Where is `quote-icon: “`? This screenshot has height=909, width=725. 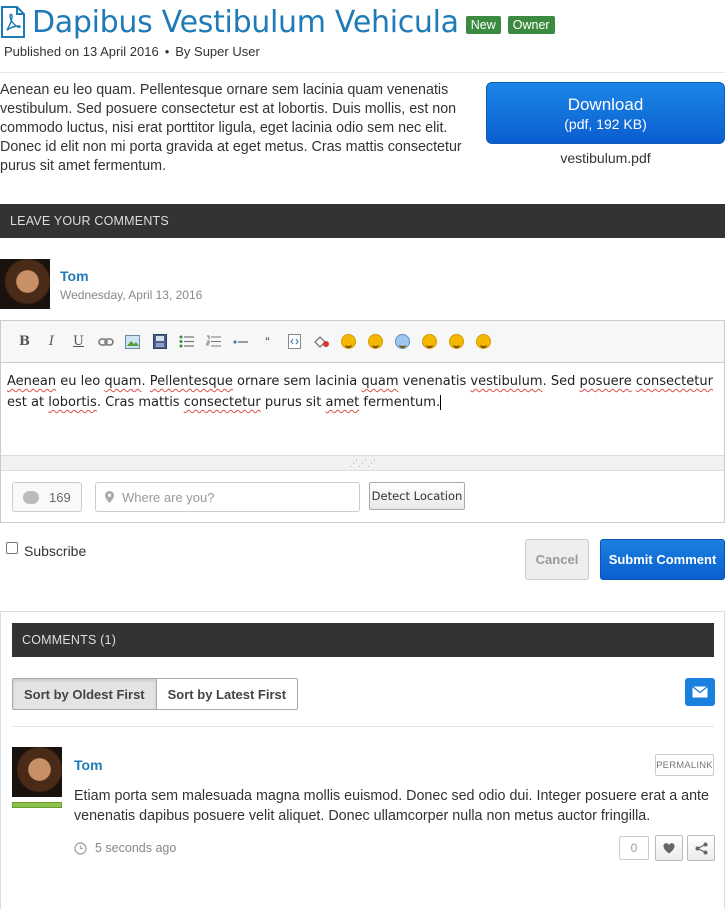 quote-icon: “ is located at coordinates (267, 342).